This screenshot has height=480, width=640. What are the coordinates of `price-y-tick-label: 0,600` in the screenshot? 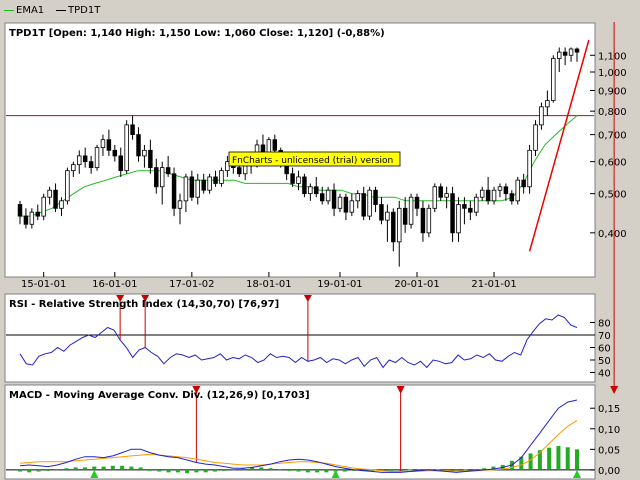 It's located at (612, 163).